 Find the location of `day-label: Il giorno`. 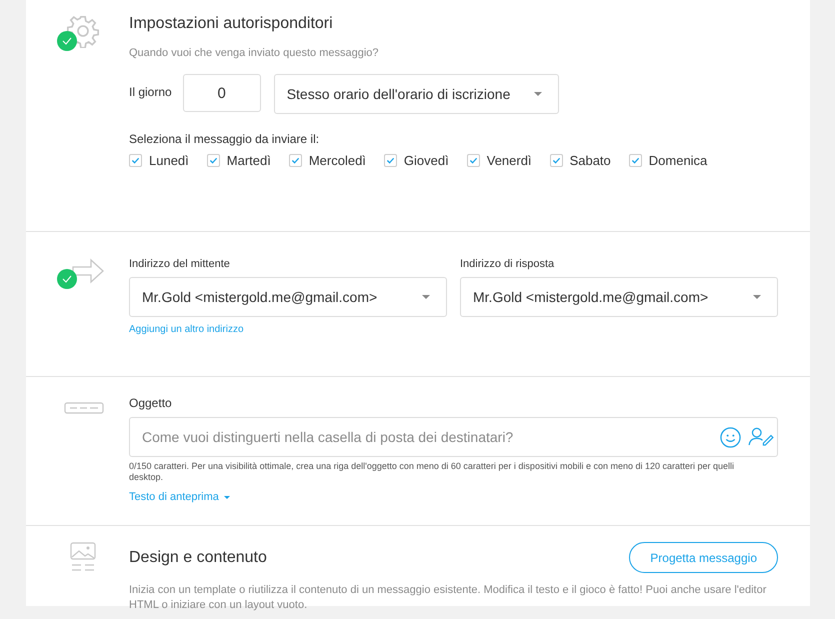

day-label: Il giorno is located at coordinates (150, 92).